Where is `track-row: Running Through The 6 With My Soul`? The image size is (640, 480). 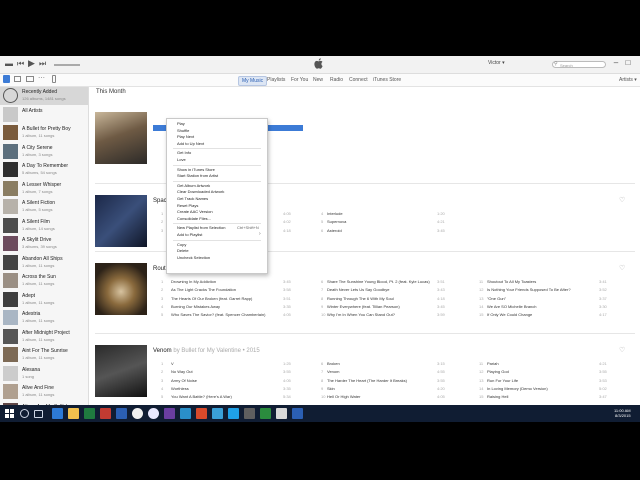
track-row: Running Through The 6 With My Soul is located at coordinates (360, 298).